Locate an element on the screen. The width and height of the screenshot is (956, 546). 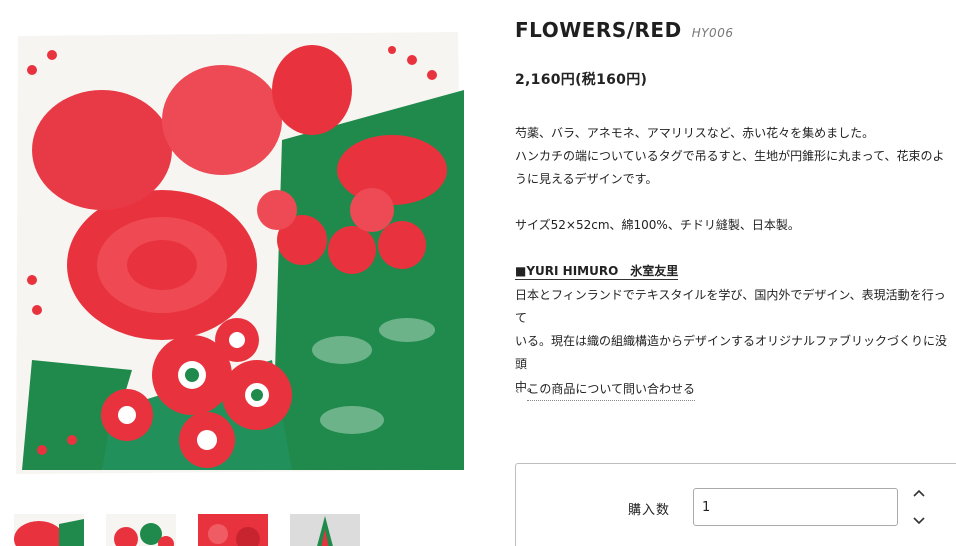
quantity-stepper is located at coordinates (919, 507).